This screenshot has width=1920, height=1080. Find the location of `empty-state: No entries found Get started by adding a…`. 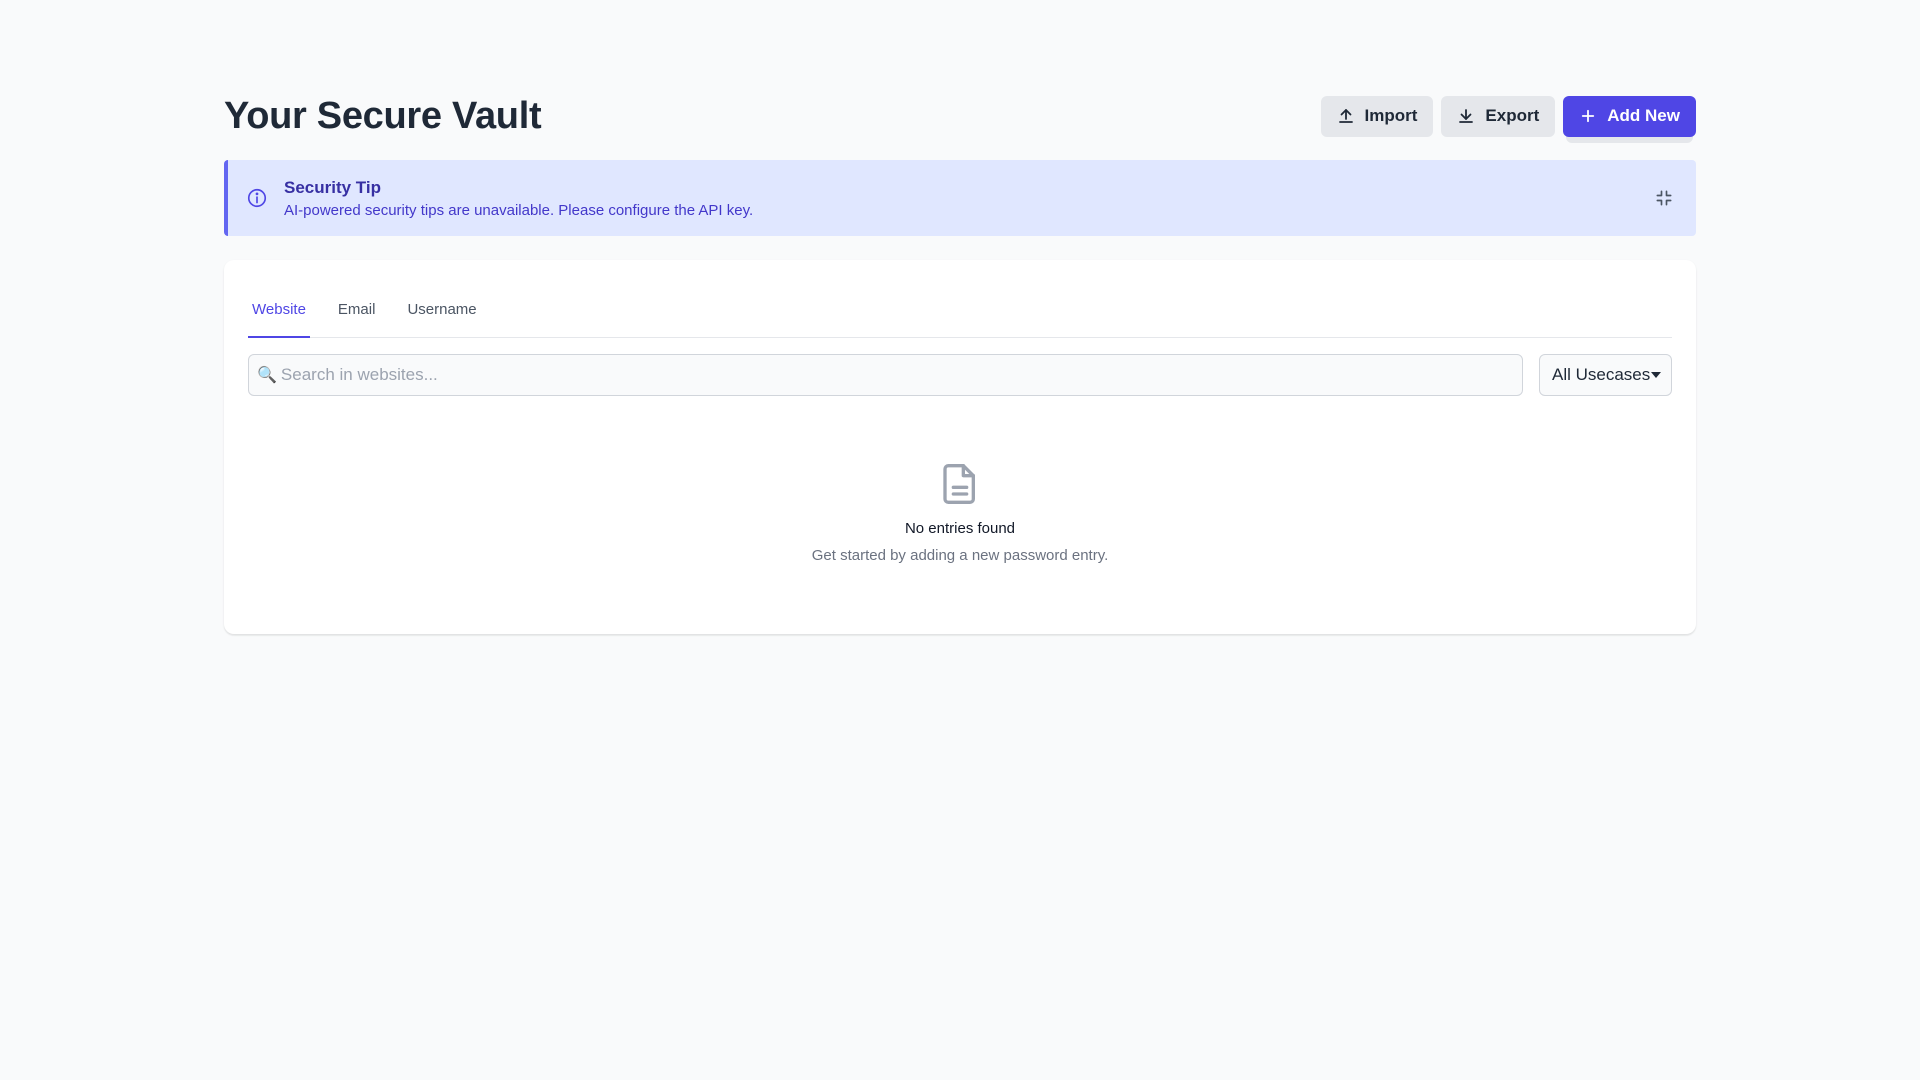

empty-state: No entries found Get started by adding a… is located at coordinates (960, 513).